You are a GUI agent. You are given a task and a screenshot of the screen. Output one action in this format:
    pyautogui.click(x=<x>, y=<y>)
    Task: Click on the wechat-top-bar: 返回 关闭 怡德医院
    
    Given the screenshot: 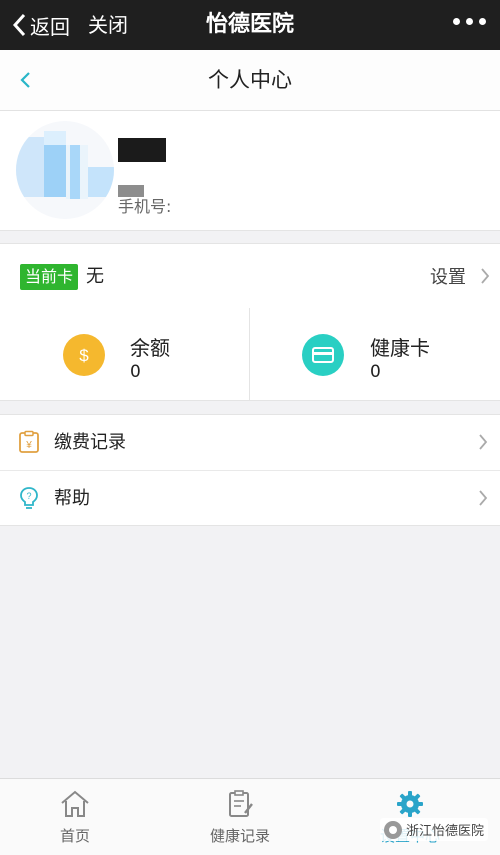 What is the action you would take?
    pyautogui.click(x=250, y=25)
    